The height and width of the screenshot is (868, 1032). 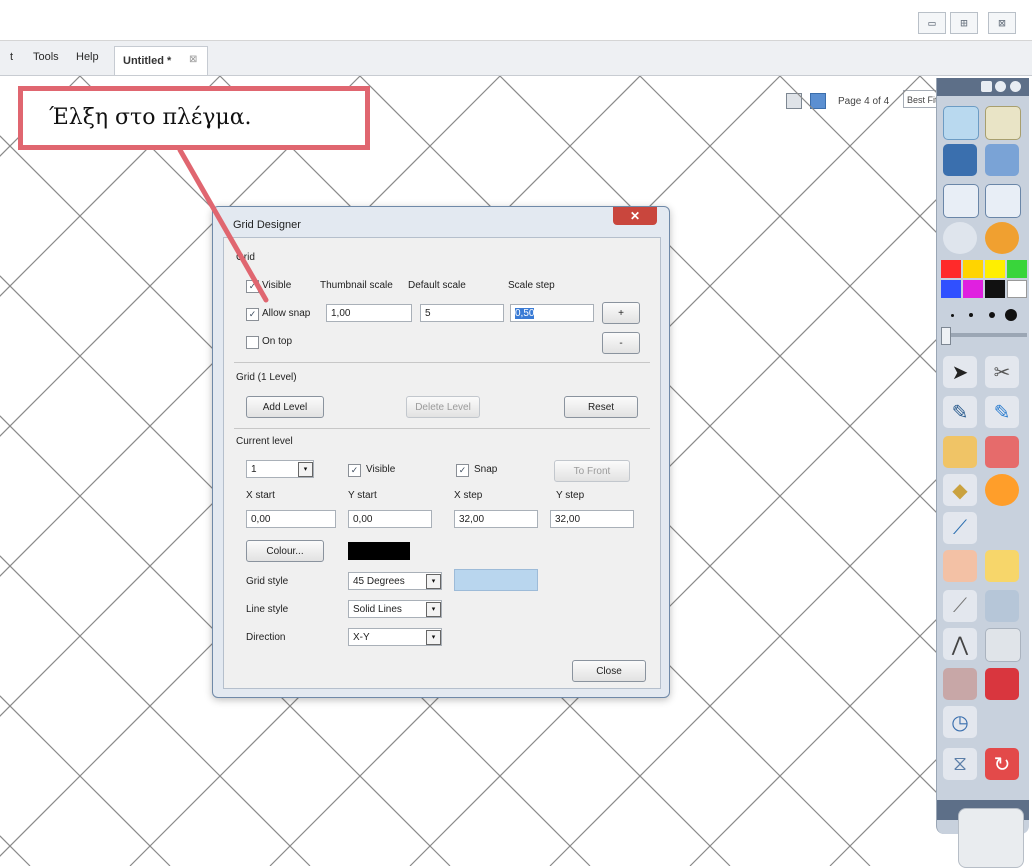 What do you see at coordinates (193, 59) in the screenshot?
I see `tab-close-icon: ⊠` at bounding box center [193, 59].